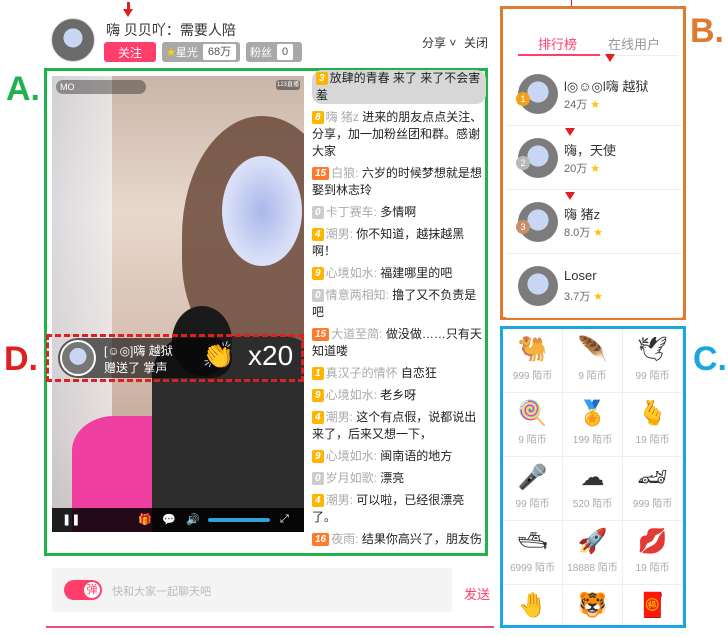  What do you see at coordinates (171, 30) in the screenshot?
I see `streamer-name: 嗨 贝贝吖：需要人陪` at bounding box center [171, 30].